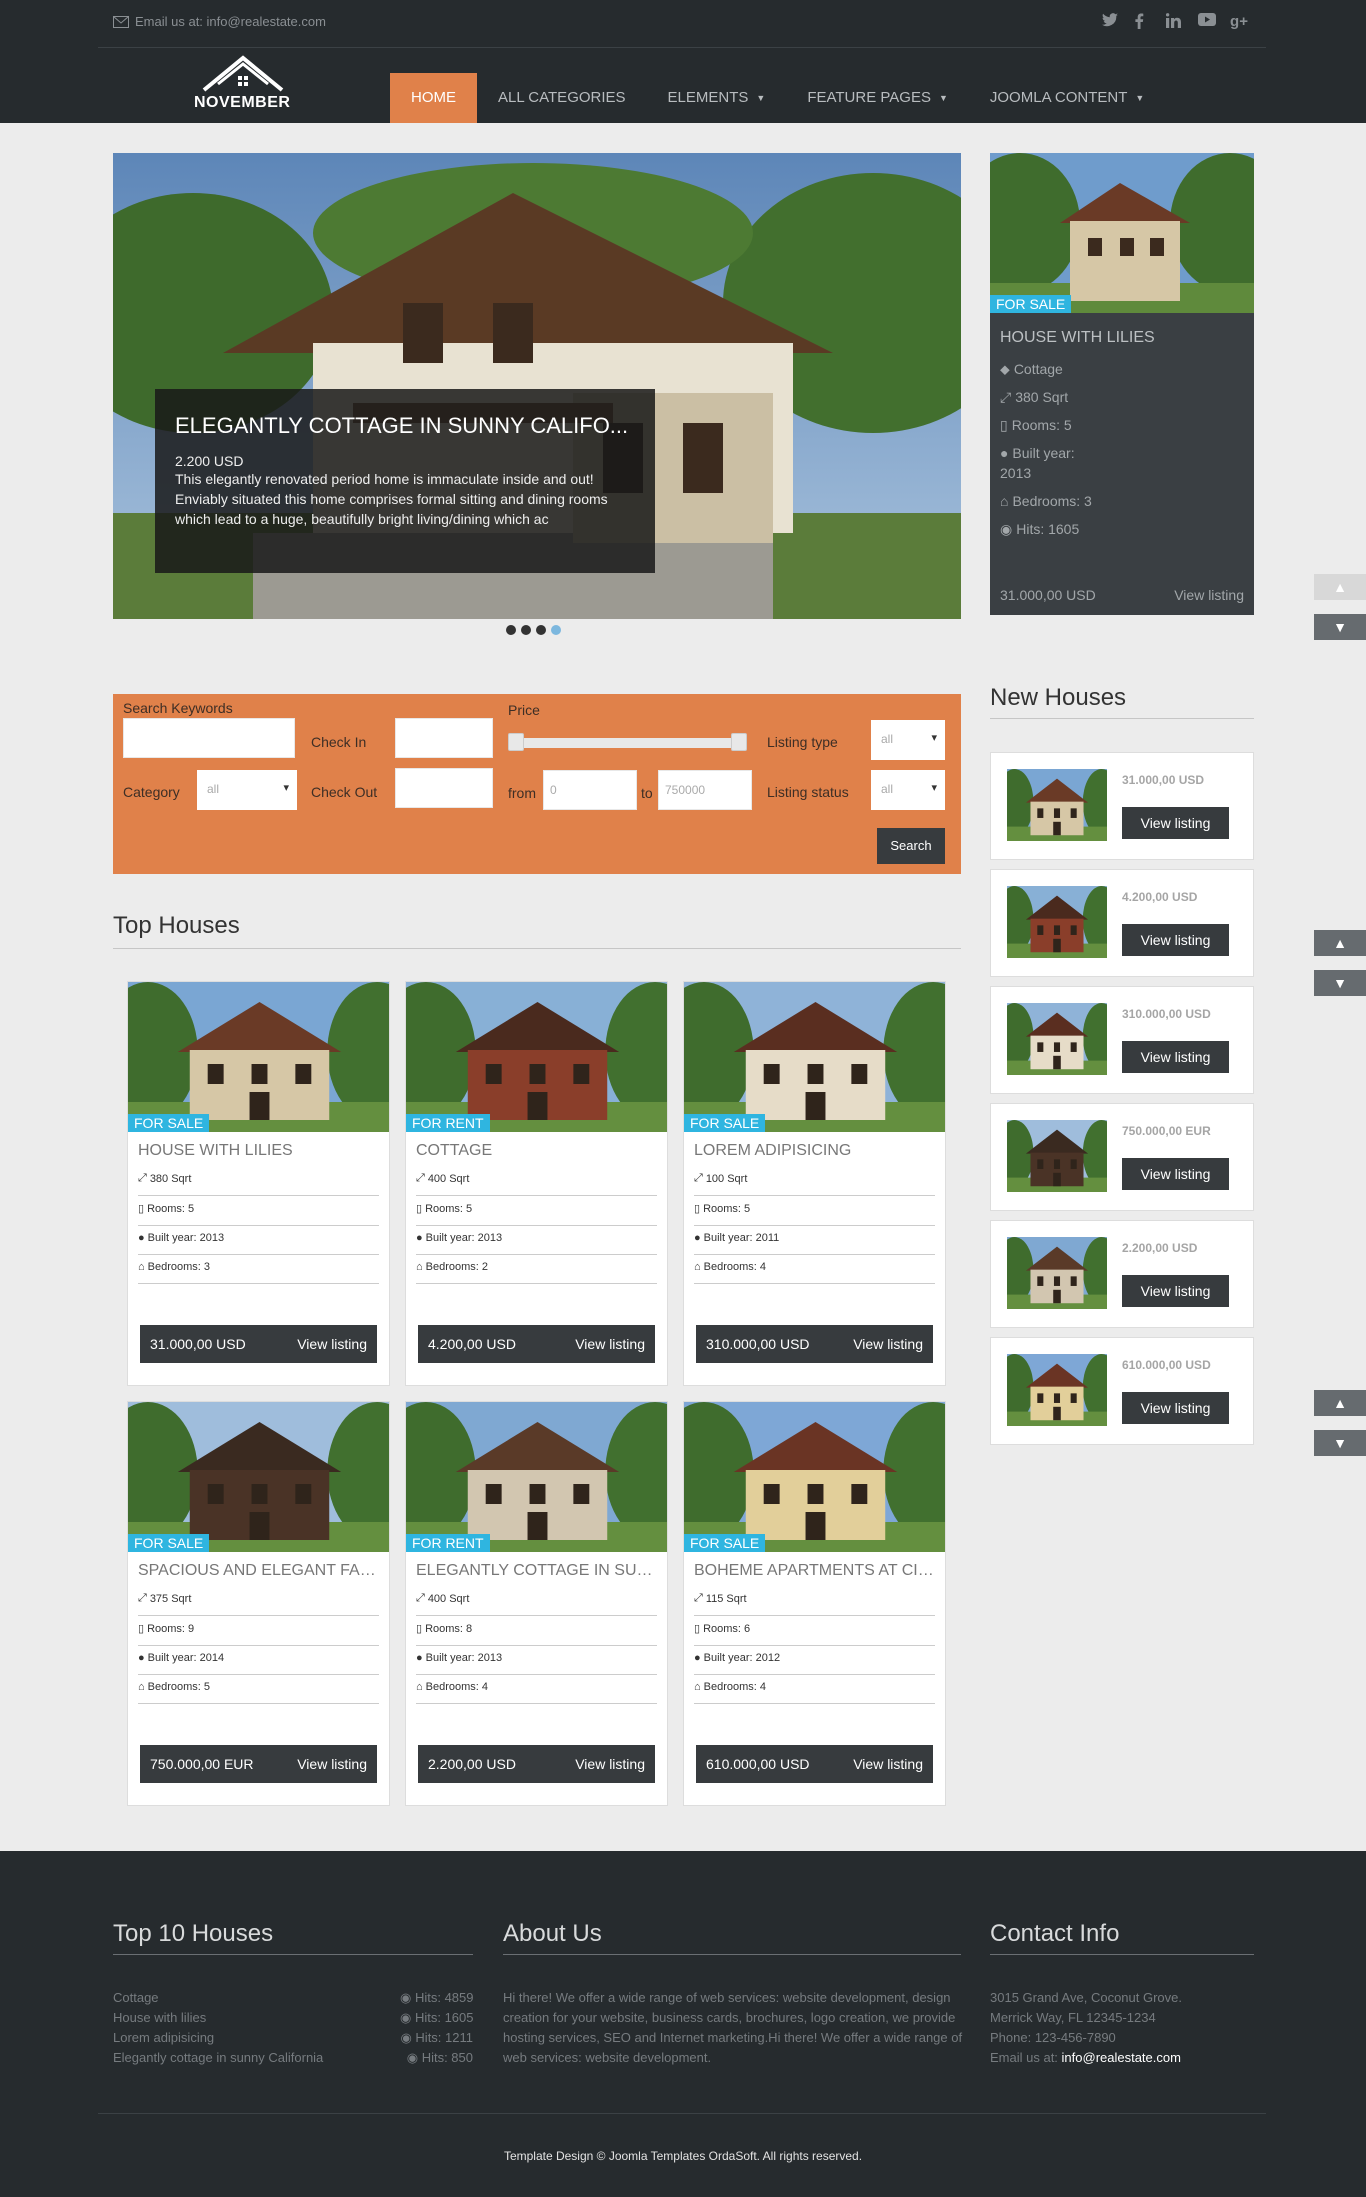 The image size is (1366, 2197). What do you see at coordinates (121, 21) in the screenshot?
I see `envelope-icon` at bounding box center [121, 21].